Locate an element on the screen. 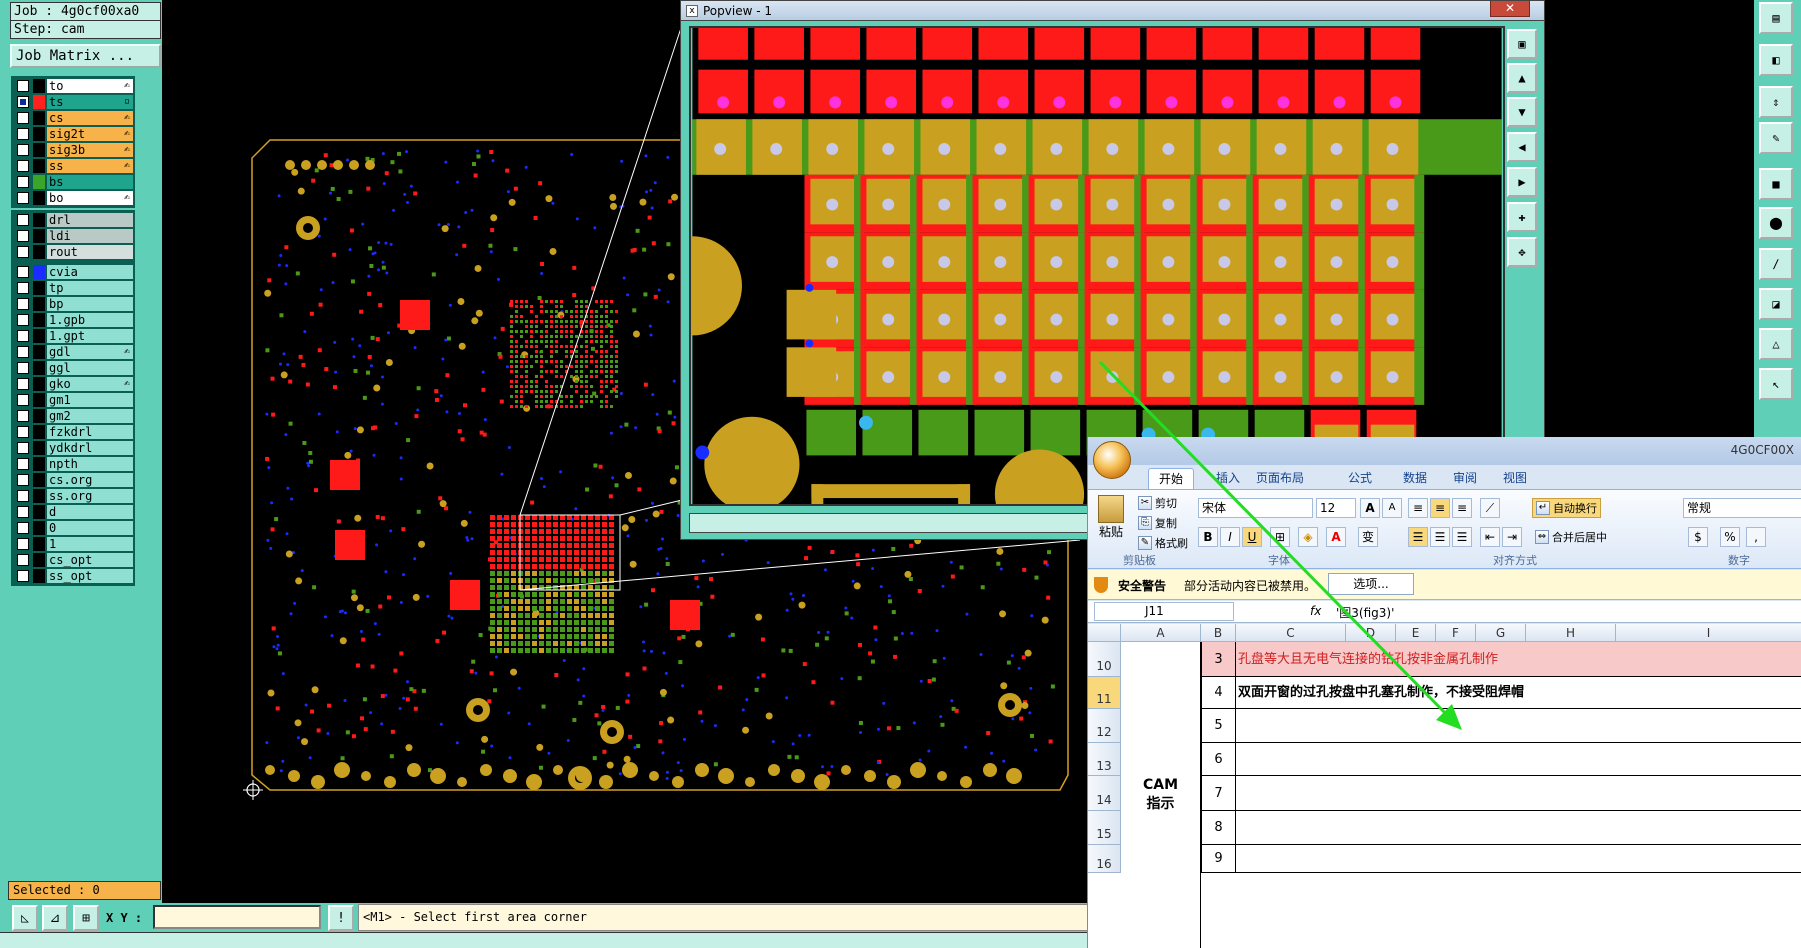 Image resolution: width=1801 pixels, height=948 pixels. layer-row-bp: bp is located at coordinates (73, 304).